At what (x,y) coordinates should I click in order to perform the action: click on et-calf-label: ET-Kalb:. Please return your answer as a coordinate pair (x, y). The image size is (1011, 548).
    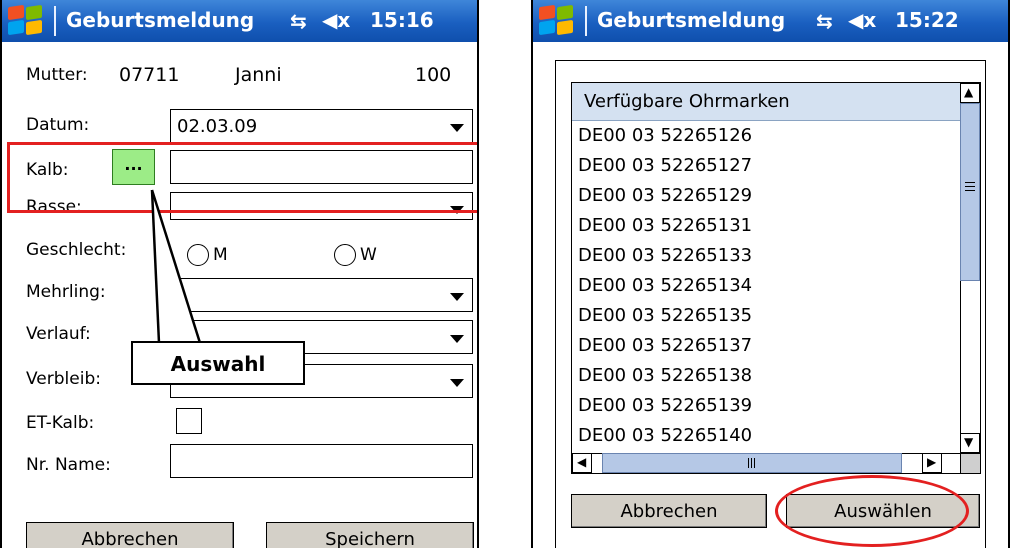
    Looking at the image, I should click on (60, 423).